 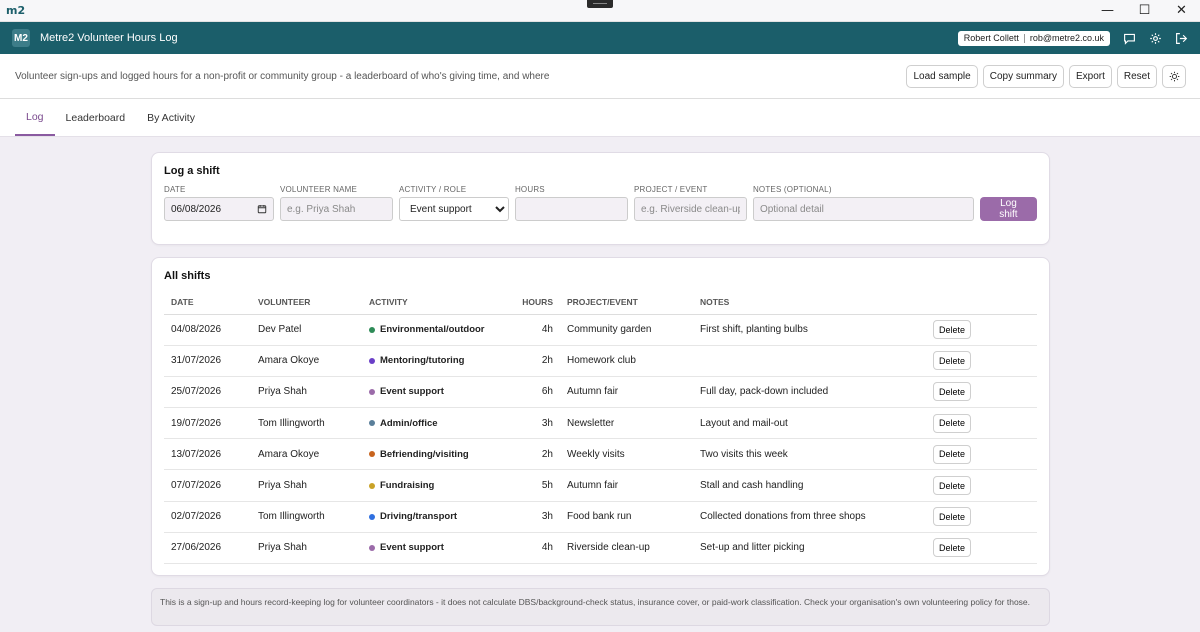 I want to click on cell-date: 07/07/2026, so click(x=207, y=485).